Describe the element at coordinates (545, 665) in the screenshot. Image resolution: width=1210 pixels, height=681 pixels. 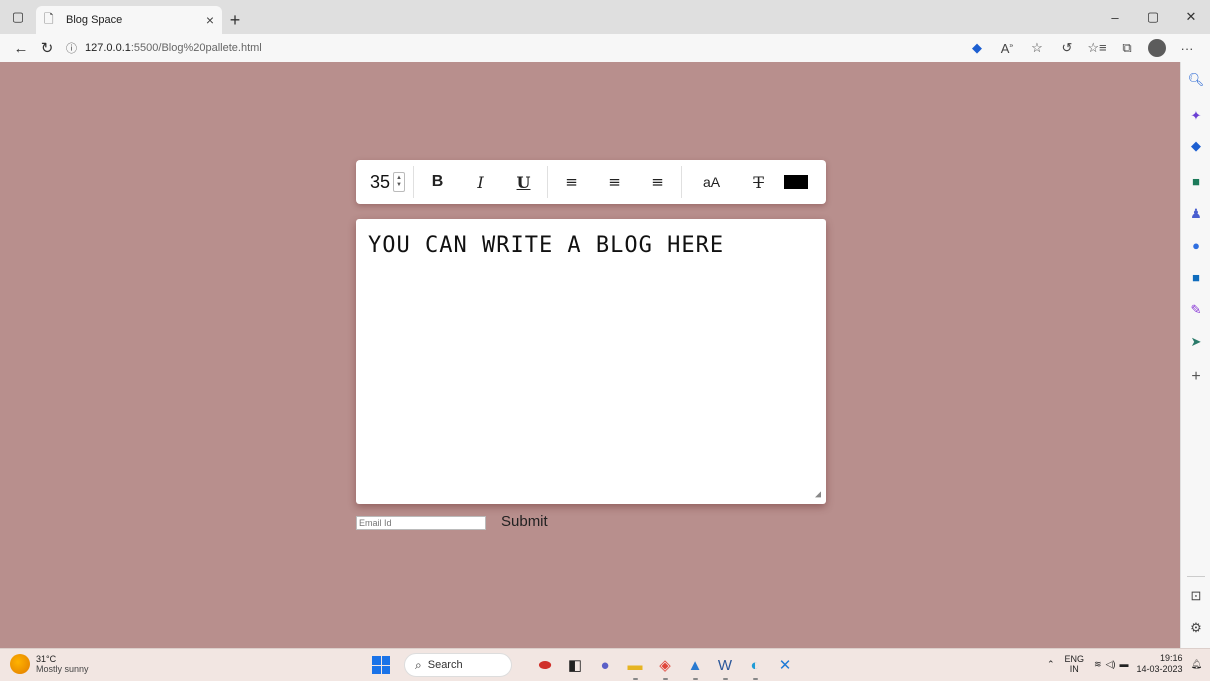
I see `game-app-icon: ⬬` at that location.